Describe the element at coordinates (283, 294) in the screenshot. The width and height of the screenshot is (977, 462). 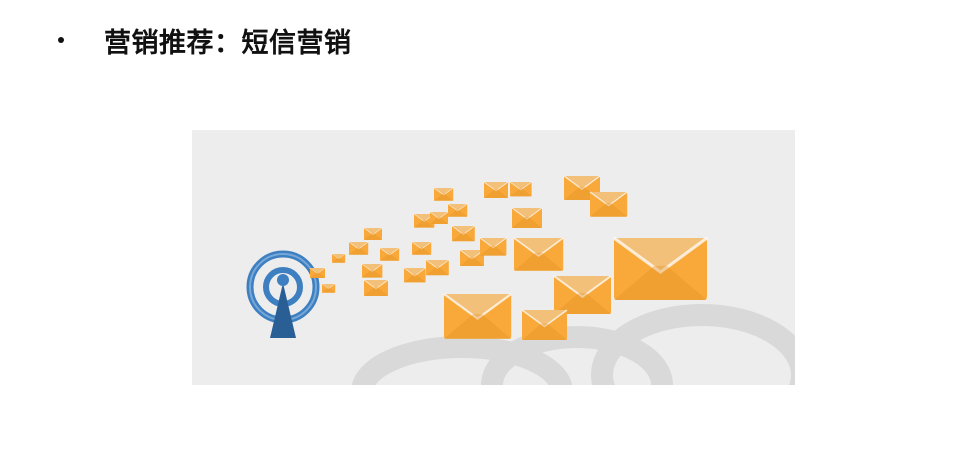
I see `broadcast-antenna-icon` at that location.